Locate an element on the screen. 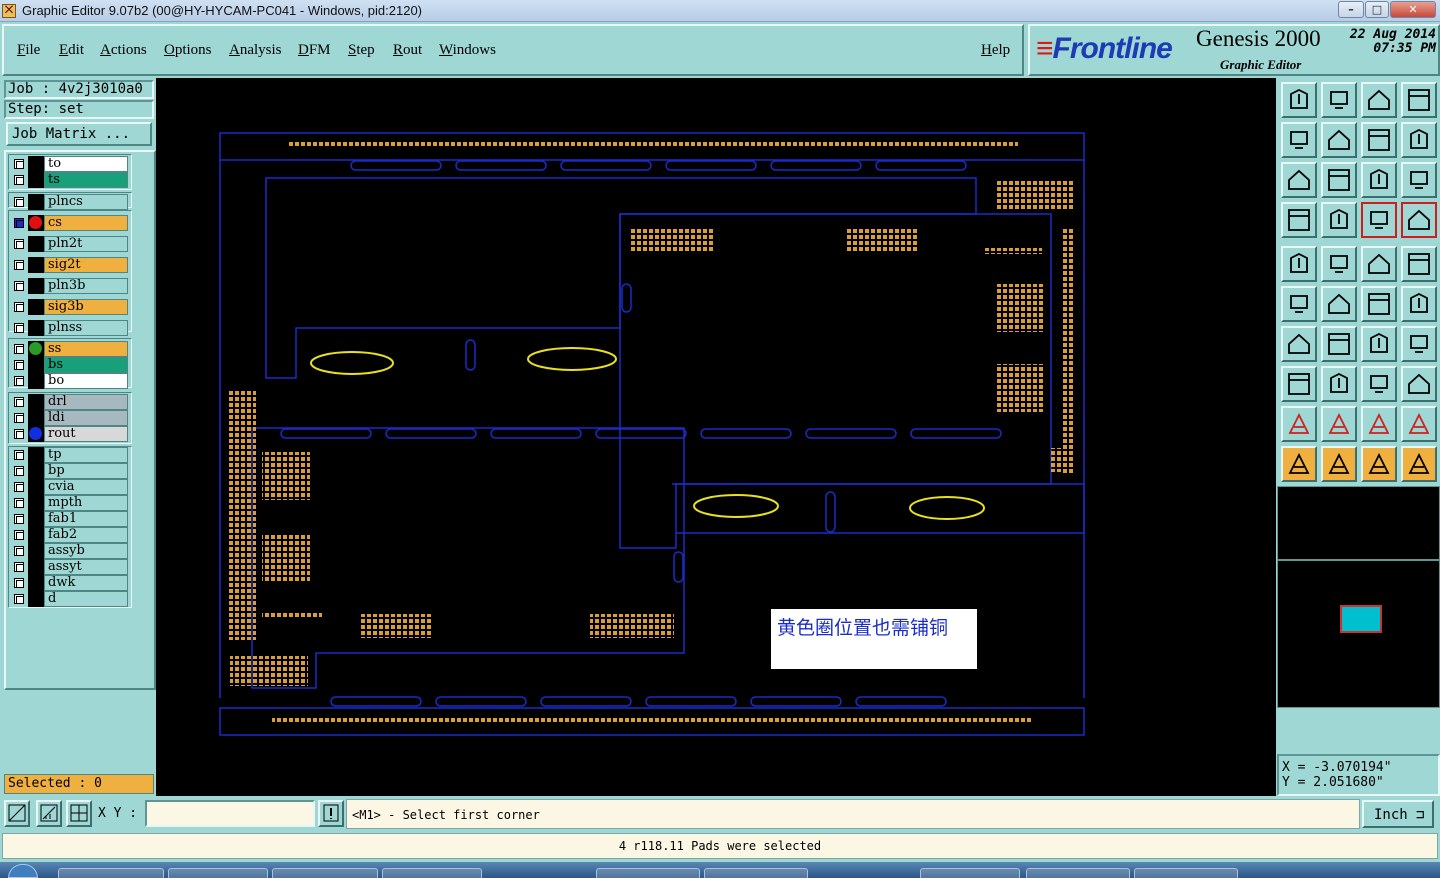  split-button is located at coordinates (1419, 344).